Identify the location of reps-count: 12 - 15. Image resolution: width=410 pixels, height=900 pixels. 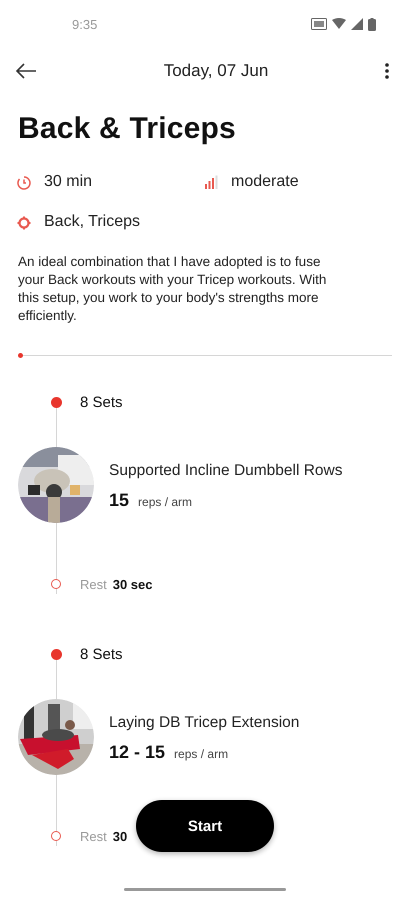
(137, 752).